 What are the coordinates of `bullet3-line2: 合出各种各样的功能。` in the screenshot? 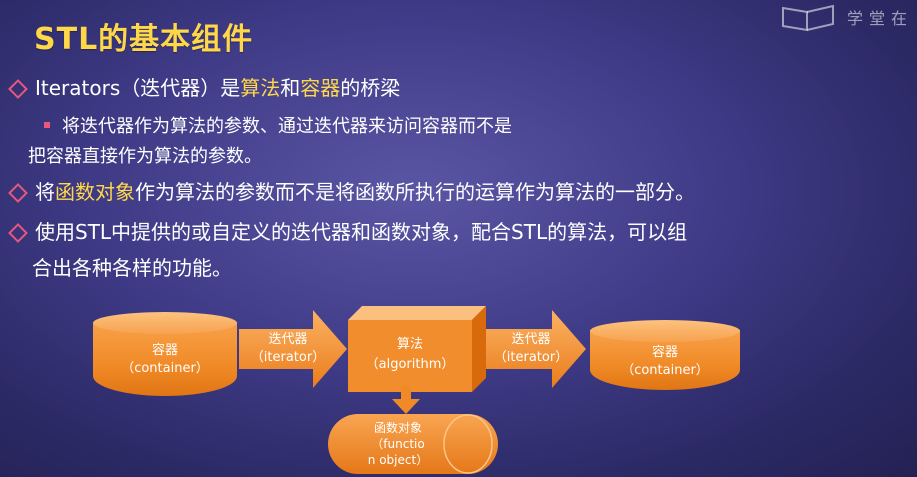 It's located at (132, 268).